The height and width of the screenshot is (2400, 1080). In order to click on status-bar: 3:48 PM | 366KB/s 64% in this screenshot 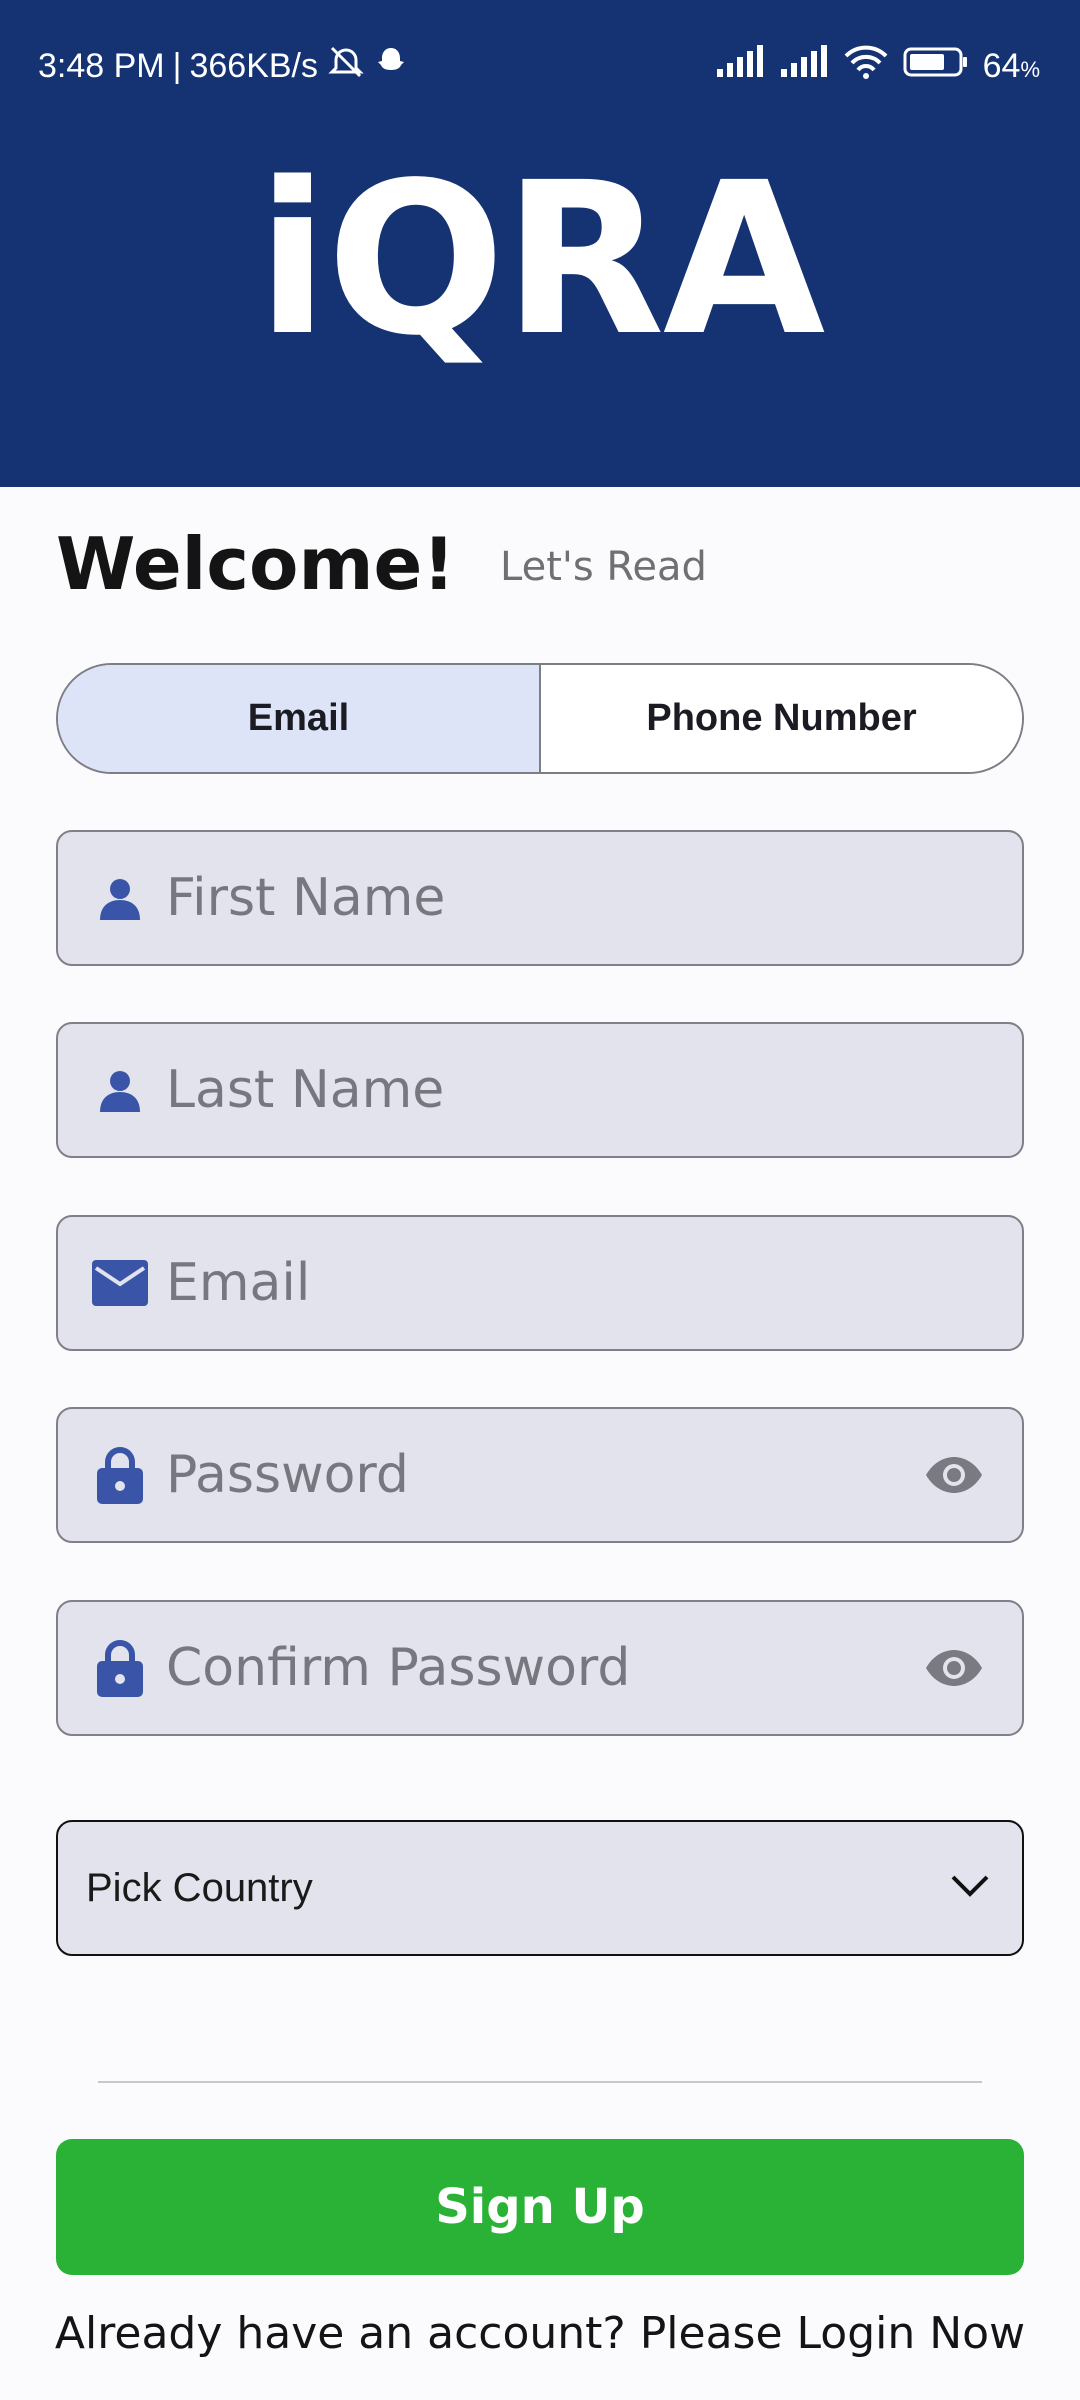, I will do `click(540, 65)`.